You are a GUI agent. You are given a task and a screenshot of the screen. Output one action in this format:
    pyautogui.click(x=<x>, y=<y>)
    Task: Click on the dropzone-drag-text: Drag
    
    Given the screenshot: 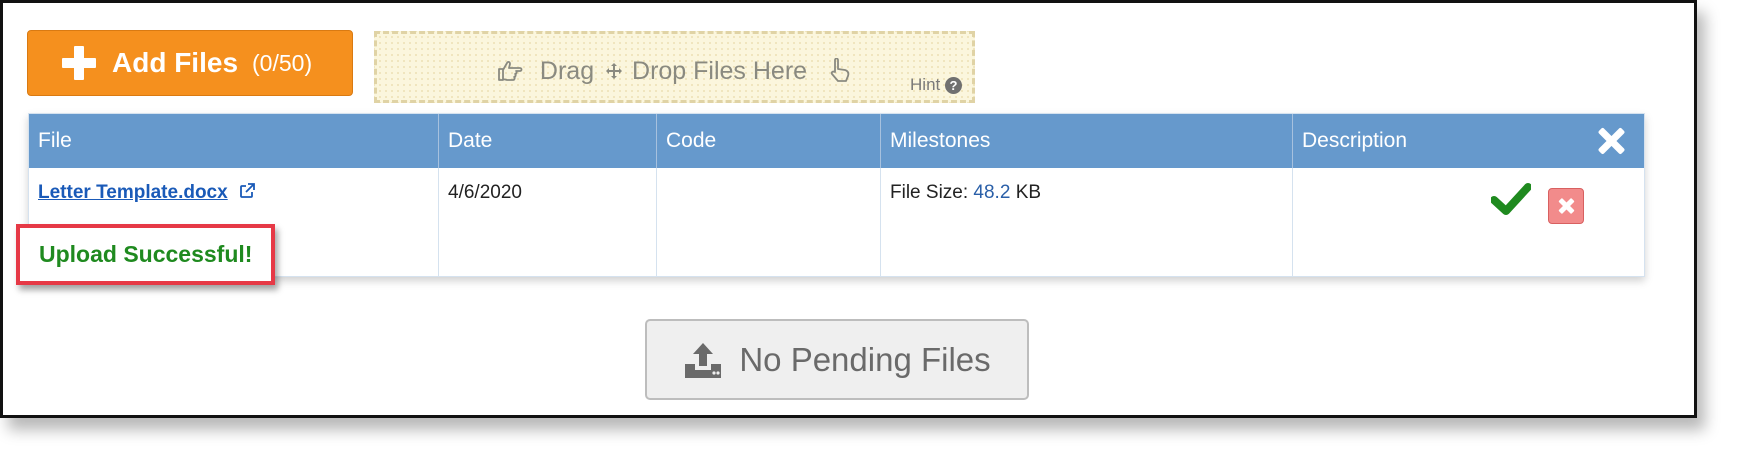 What is the action you would take?
    pyautogui.click(x=567, y=70)
    